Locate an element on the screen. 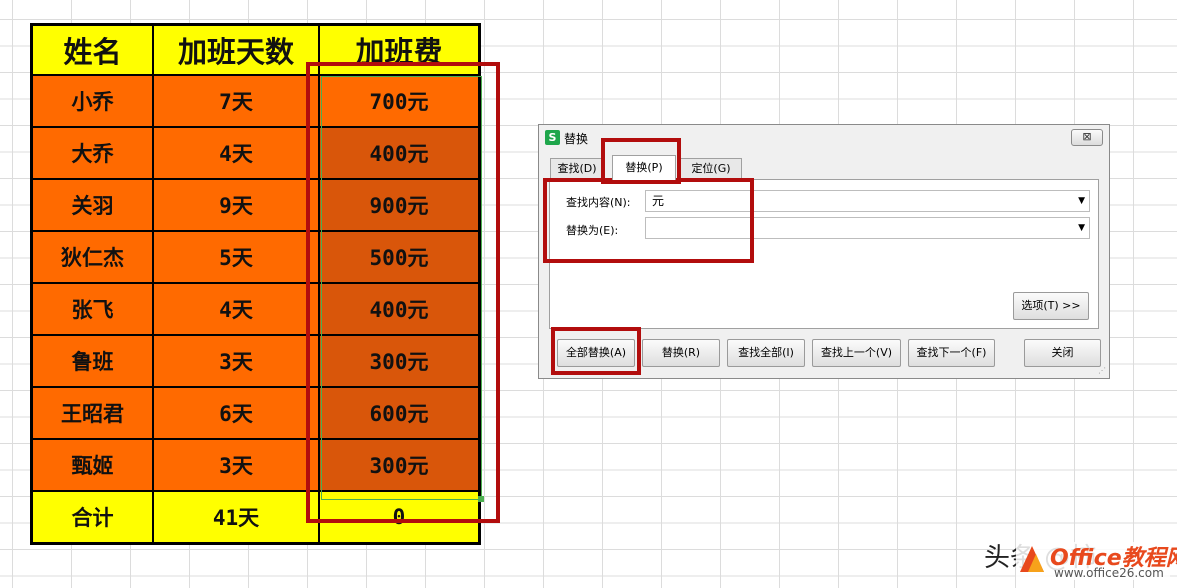 This screenshot has width=1177, height=588. dialog-title: 替换 is located at coordinates (576, 139).